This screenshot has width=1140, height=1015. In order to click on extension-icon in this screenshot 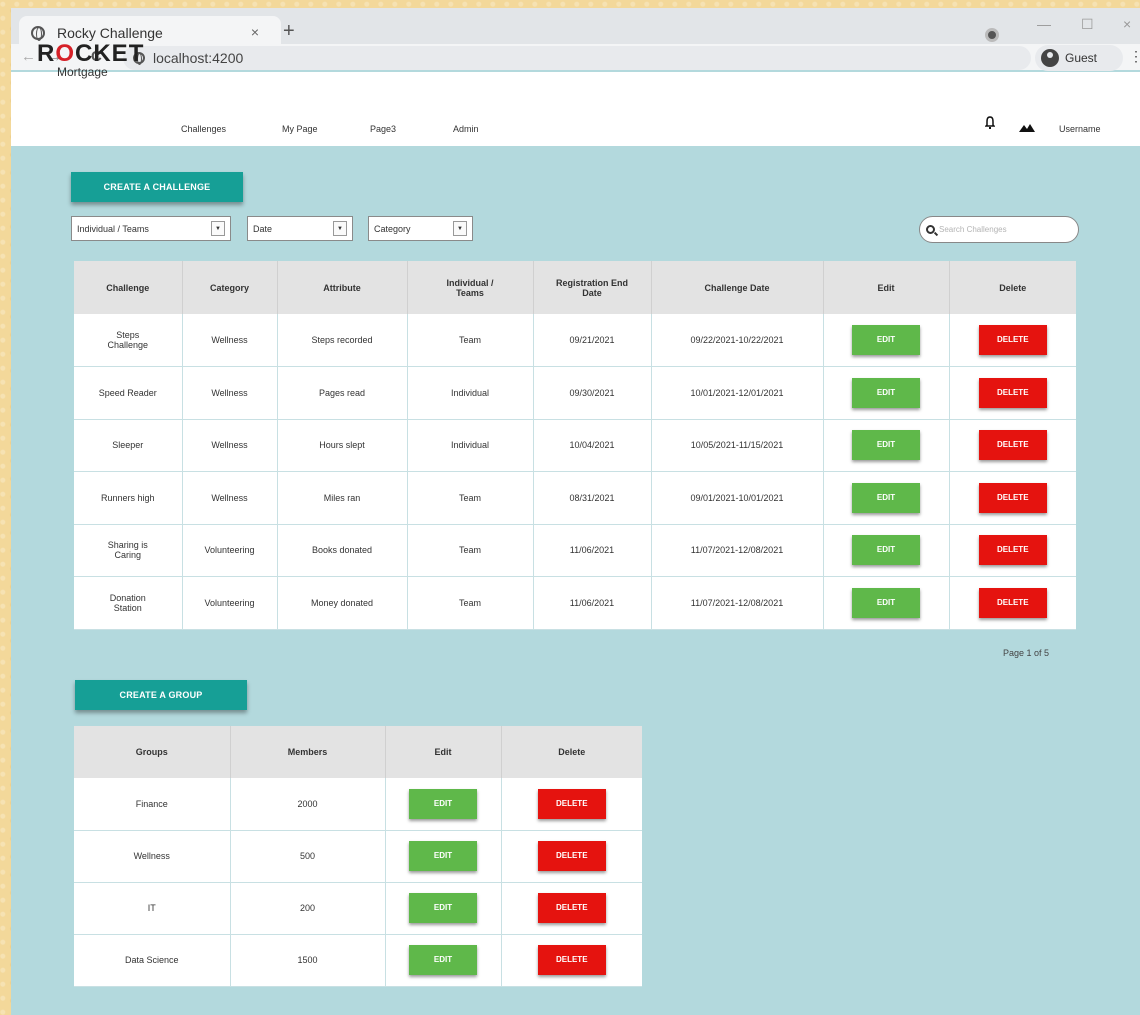, I will do `click(992, 35)`.